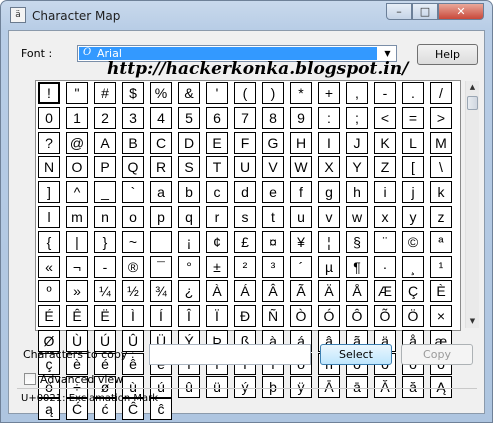 The width and height of the screenshot is (493, 423). I want to click on character-cell: C, so click(161, 142).